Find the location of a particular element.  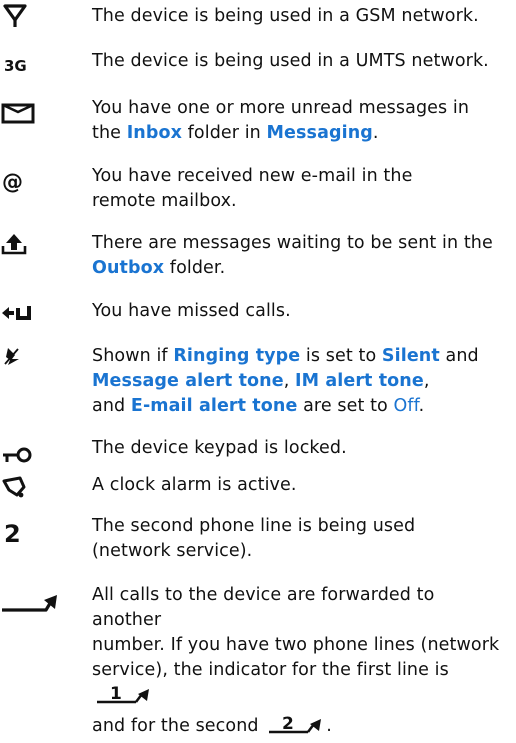

alarm-clock-icon is located at coordinates (30, 490).